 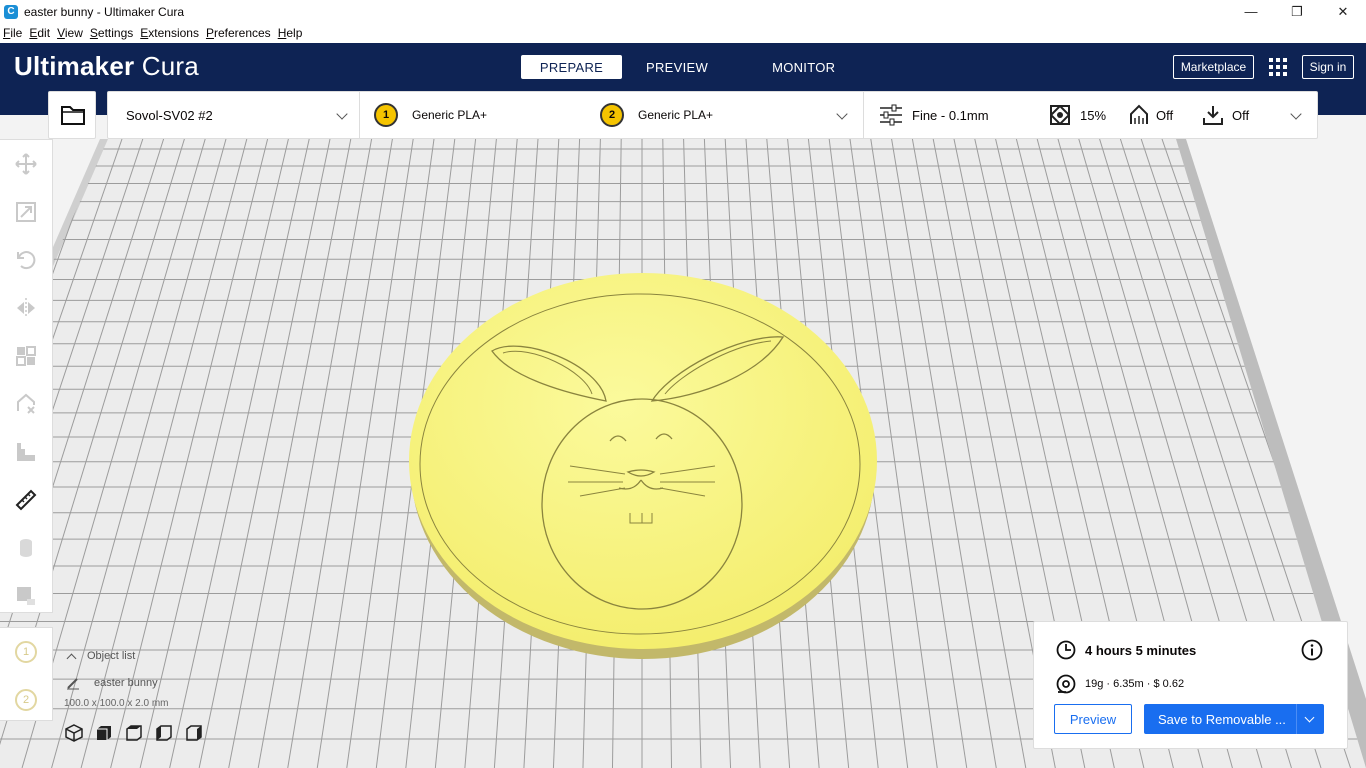 I want to click on window-title: easter bunny - Ultimaker Cura, so click(x=104, y=11).